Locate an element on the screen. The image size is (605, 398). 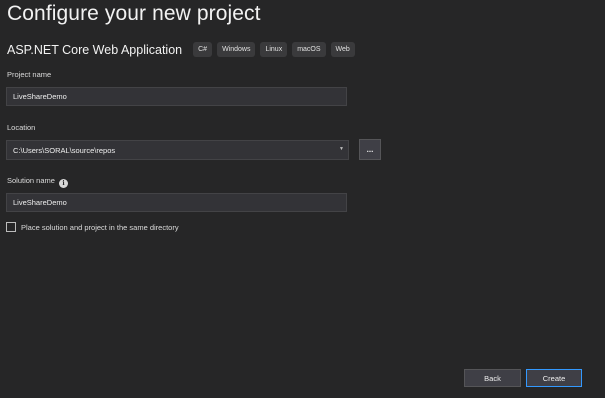
chevron-down-icon: ▼ is located at coordinates (341, 149).